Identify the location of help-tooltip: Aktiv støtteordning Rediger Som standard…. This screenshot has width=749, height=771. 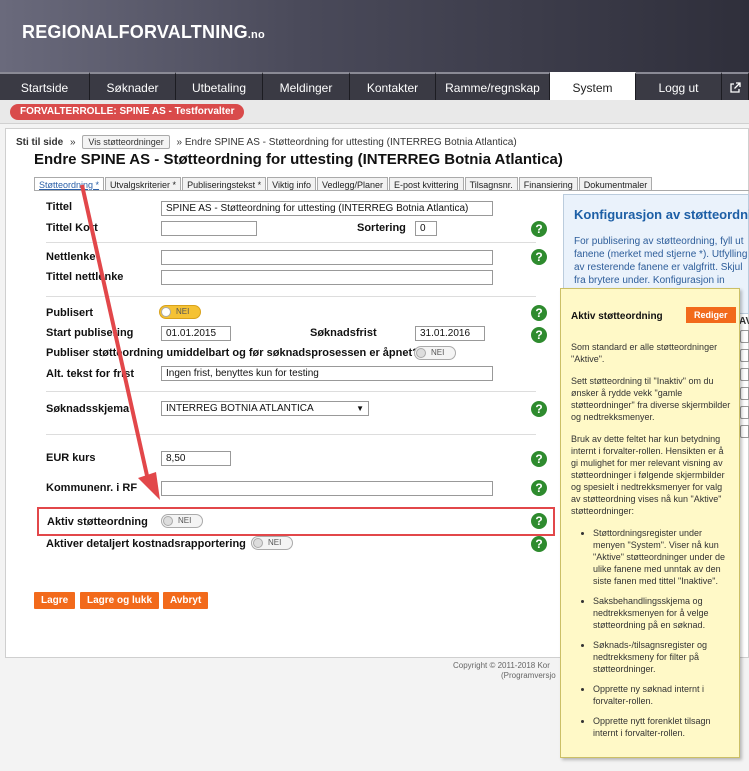
(650, 523).